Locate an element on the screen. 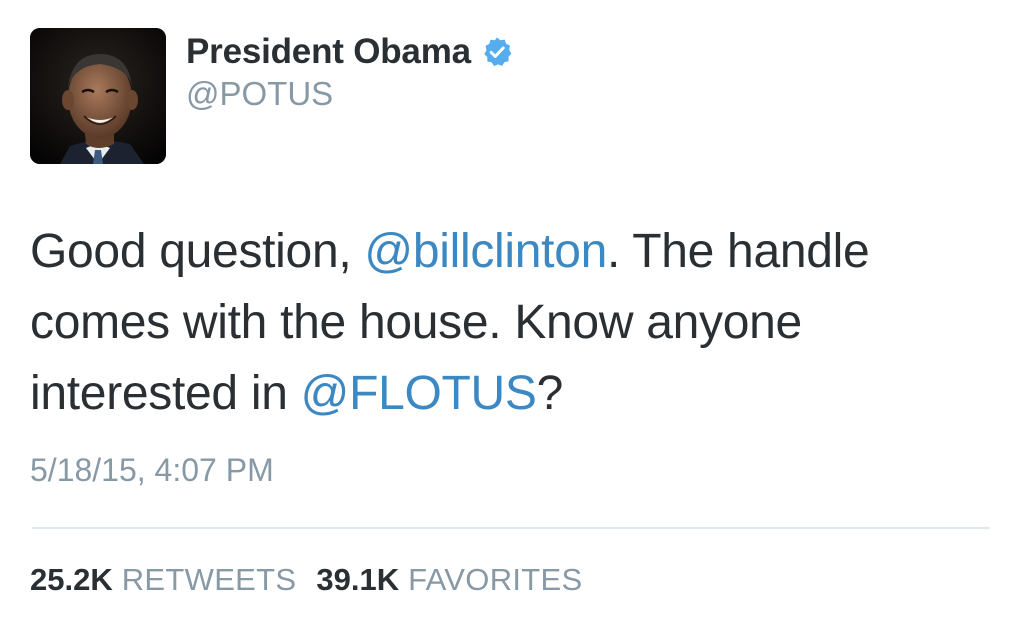  retweets-label: RETWEETS is located at coordinates (209, 579).